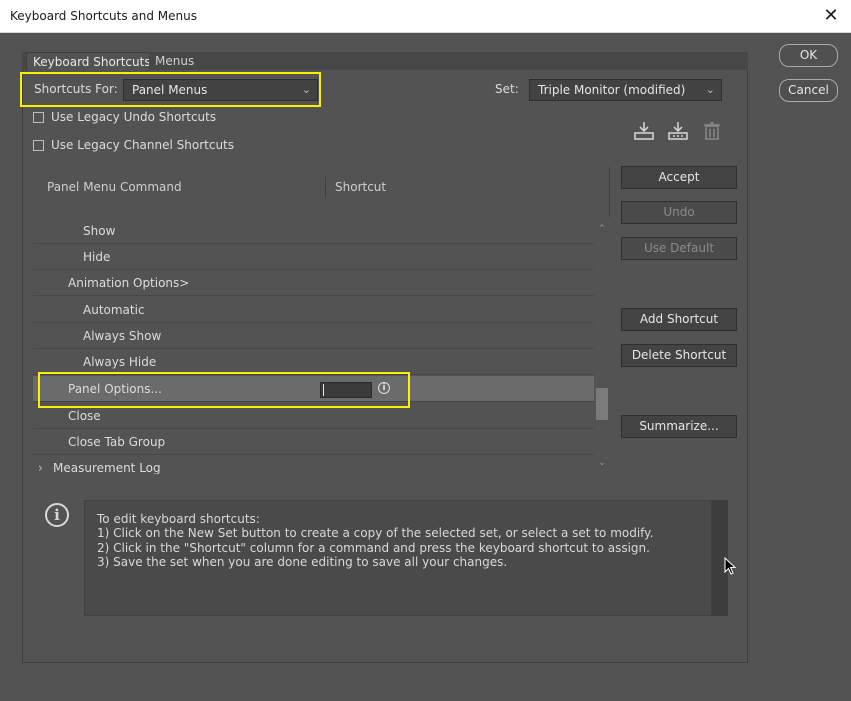 This screenshot has width=851, height=701. I want to click on title-bar: Keyboard Shortcuts and Menus ✕, so click(425, 16).